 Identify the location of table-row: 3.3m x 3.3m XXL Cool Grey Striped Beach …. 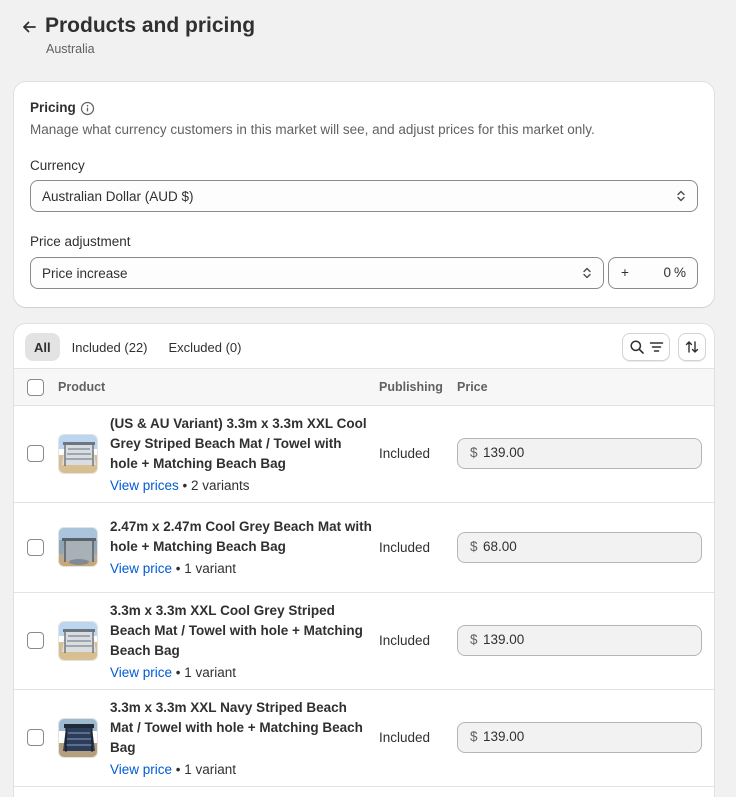
(364, 641).